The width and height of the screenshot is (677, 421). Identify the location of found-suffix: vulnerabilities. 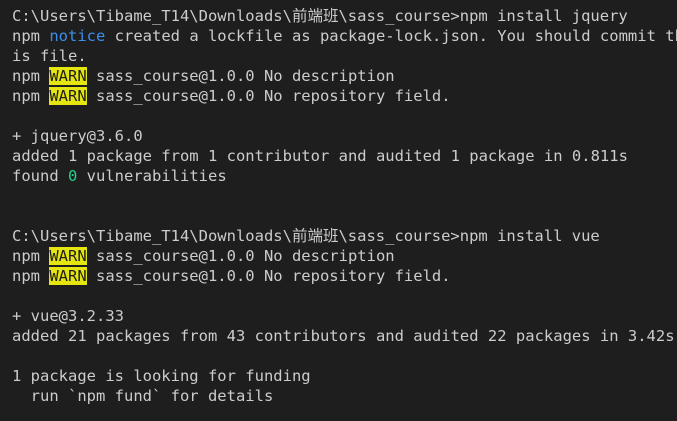
(152, 176).